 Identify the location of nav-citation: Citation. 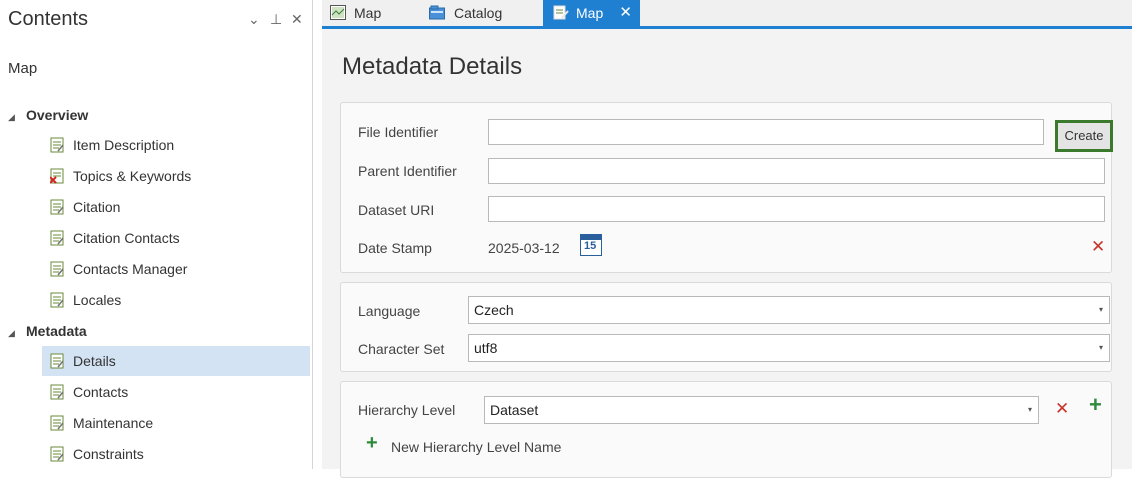
(176, 207).